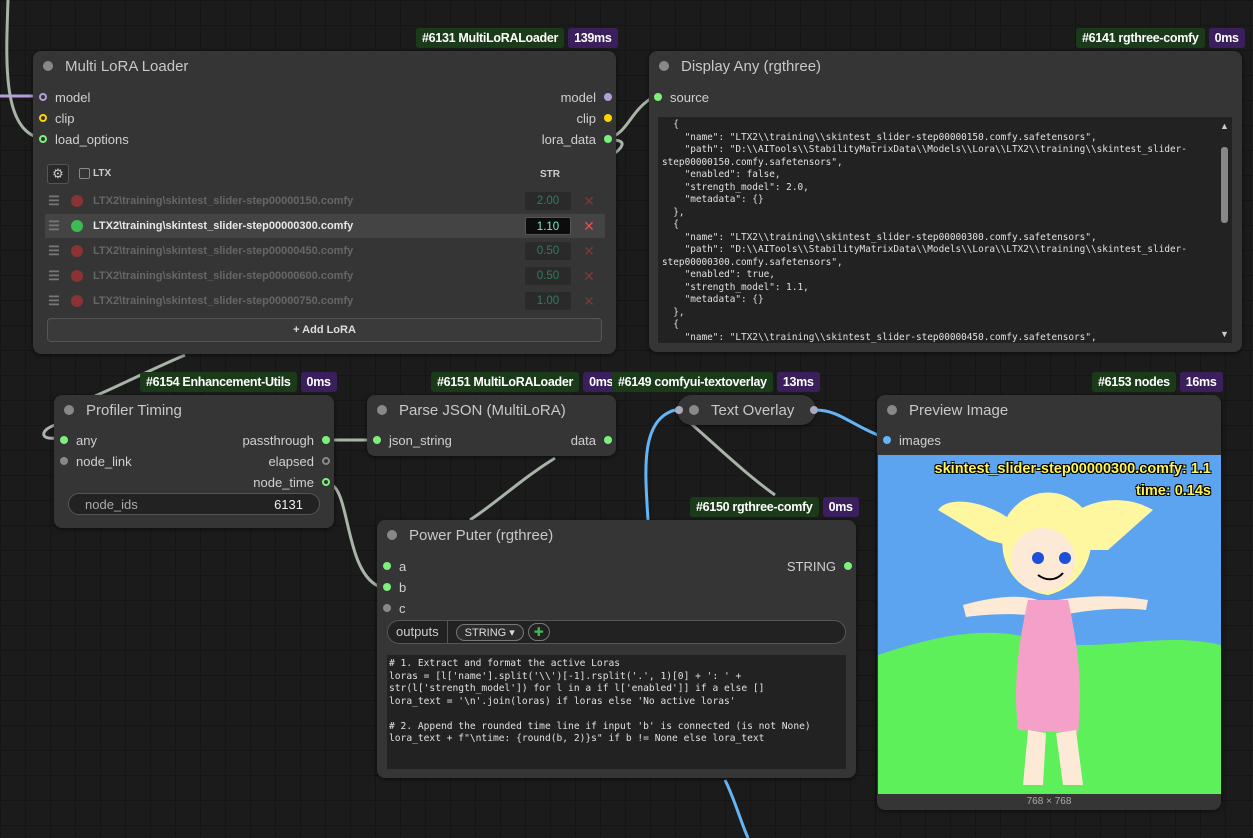  Describe the element at coordinates (84, 139) in the screenshot. I see `input-load-options: load_options` at that location.